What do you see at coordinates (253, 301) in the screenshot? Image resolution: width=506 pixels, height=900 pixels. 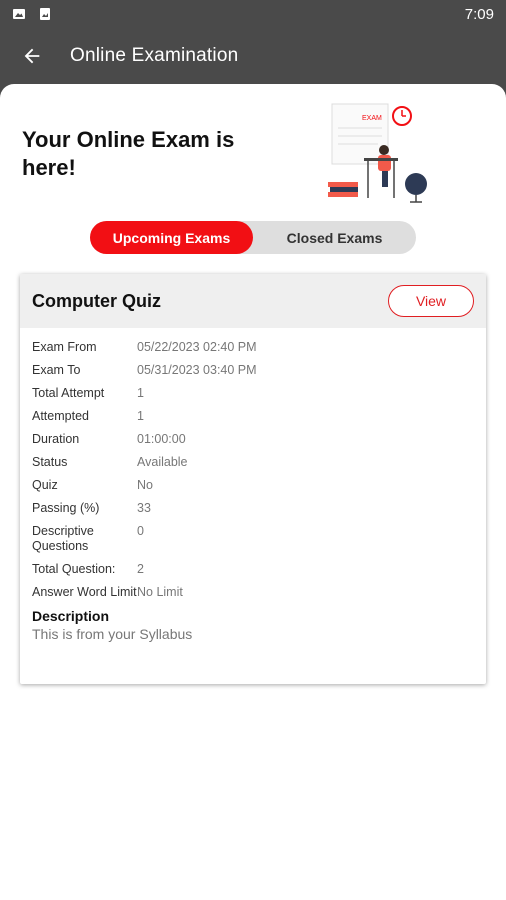 I see `exam-card-header: Computer Quiz View` at bounding box center [253, 301].